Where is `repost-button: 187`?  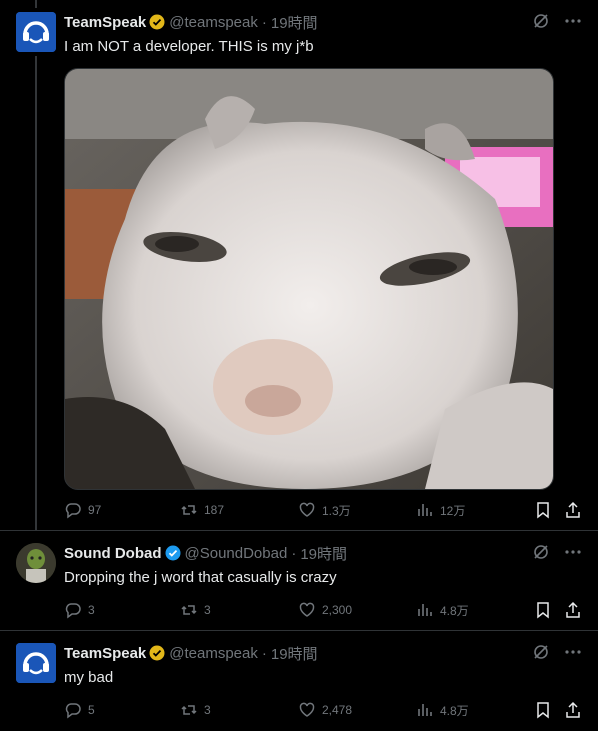 repost-button: 187 is located at coordinates (202, 510).